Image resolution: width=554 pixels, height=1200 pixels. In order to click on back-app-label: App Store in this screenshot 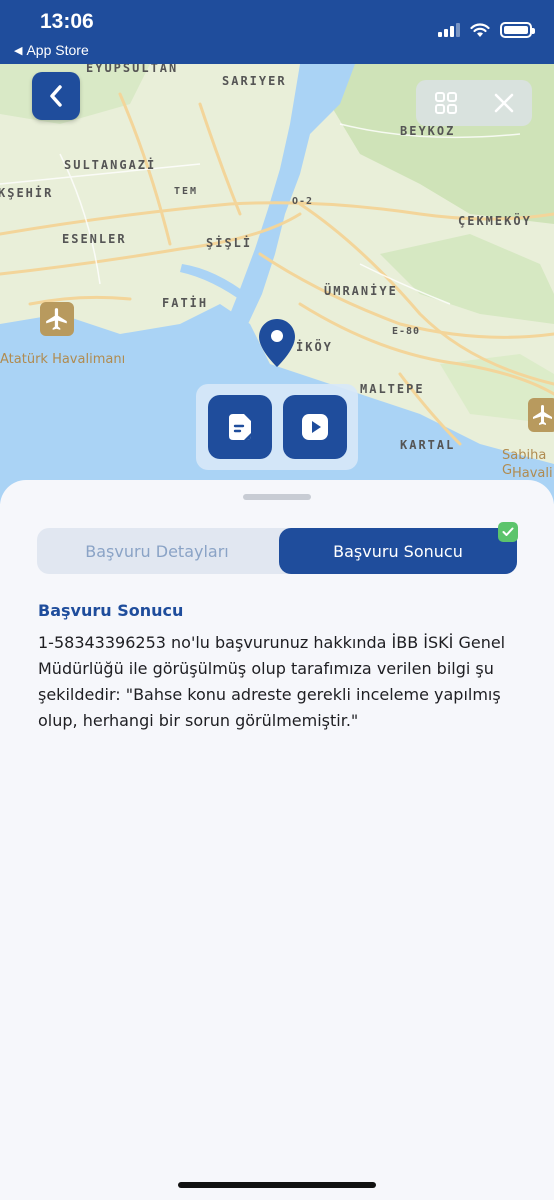, I will do `click(57, 50)`.